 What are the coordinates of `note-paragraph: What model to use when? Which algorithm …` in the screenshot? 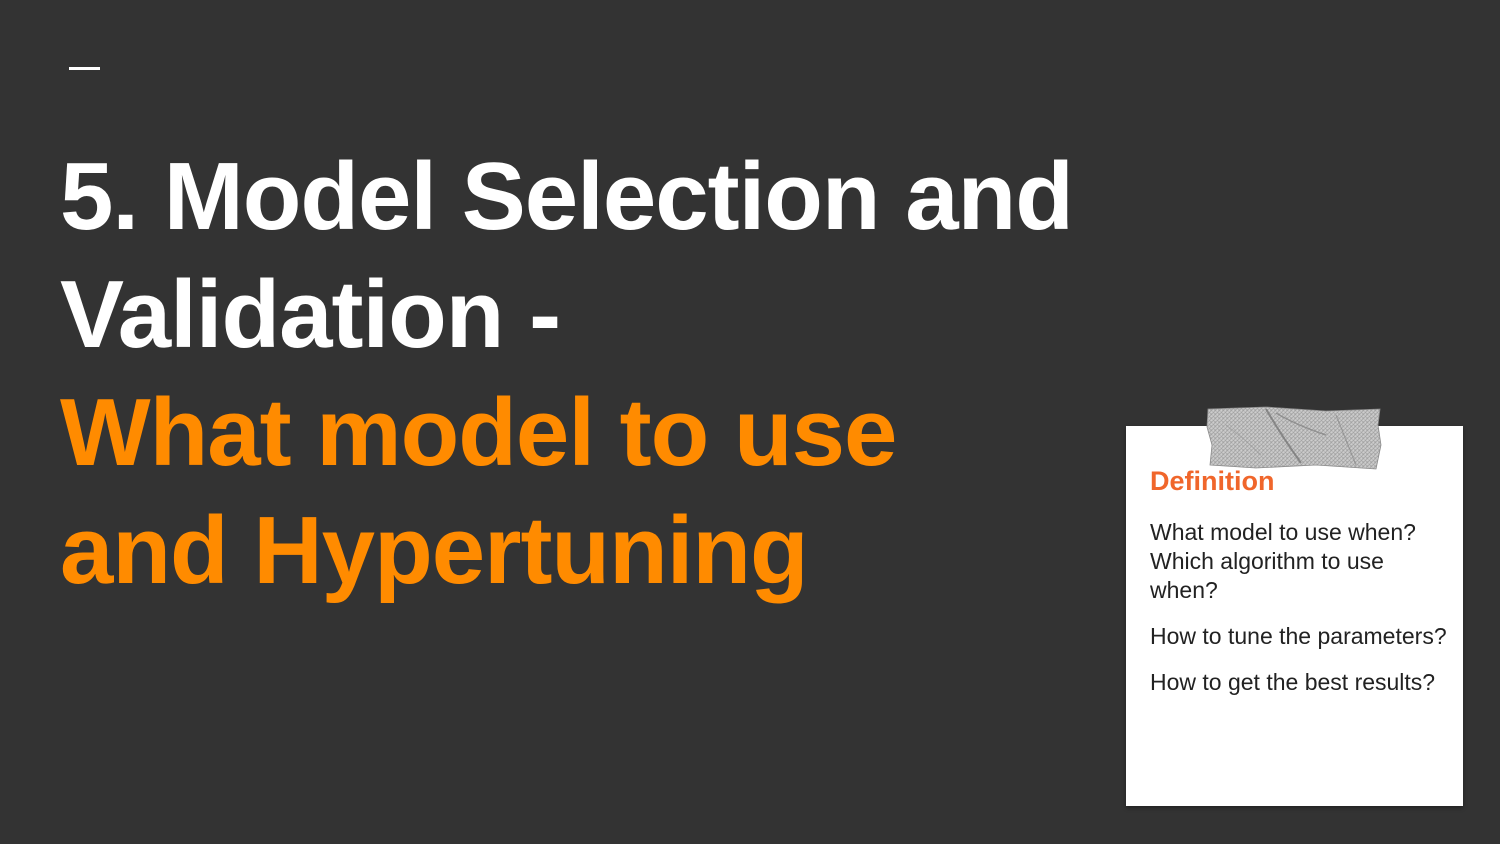 It's located at (1283, 561).